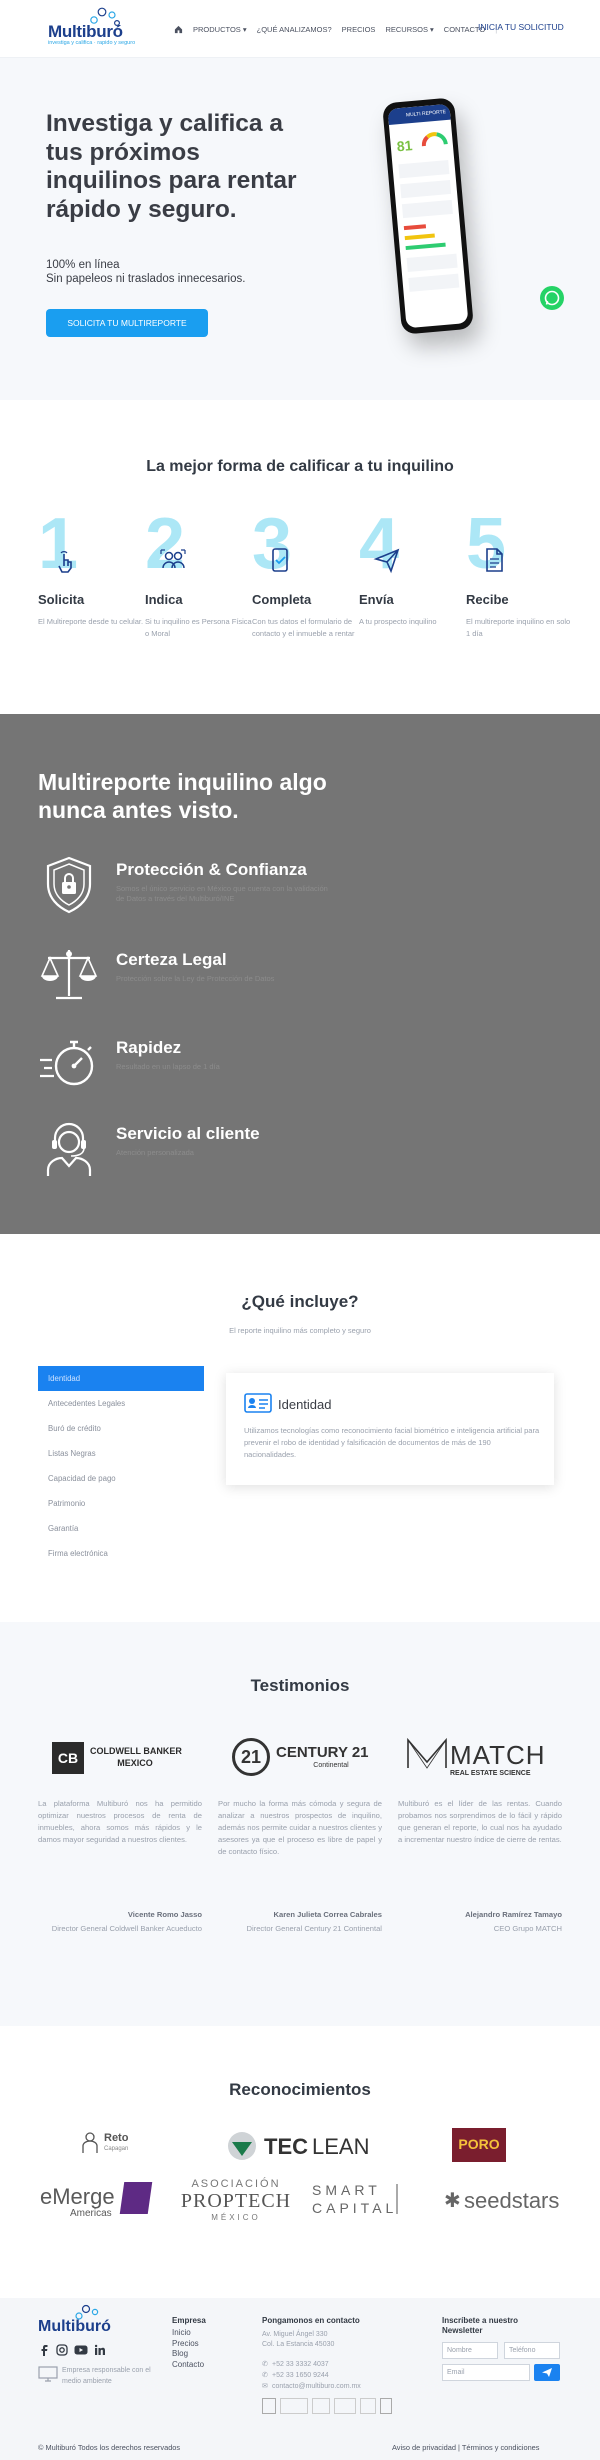 This screenshot has width=600, height=2460. What do you see at coordinates (116, 2149) in the screenshot?
I see `logo-text: Capagan` at bounding box center [116, 2149].